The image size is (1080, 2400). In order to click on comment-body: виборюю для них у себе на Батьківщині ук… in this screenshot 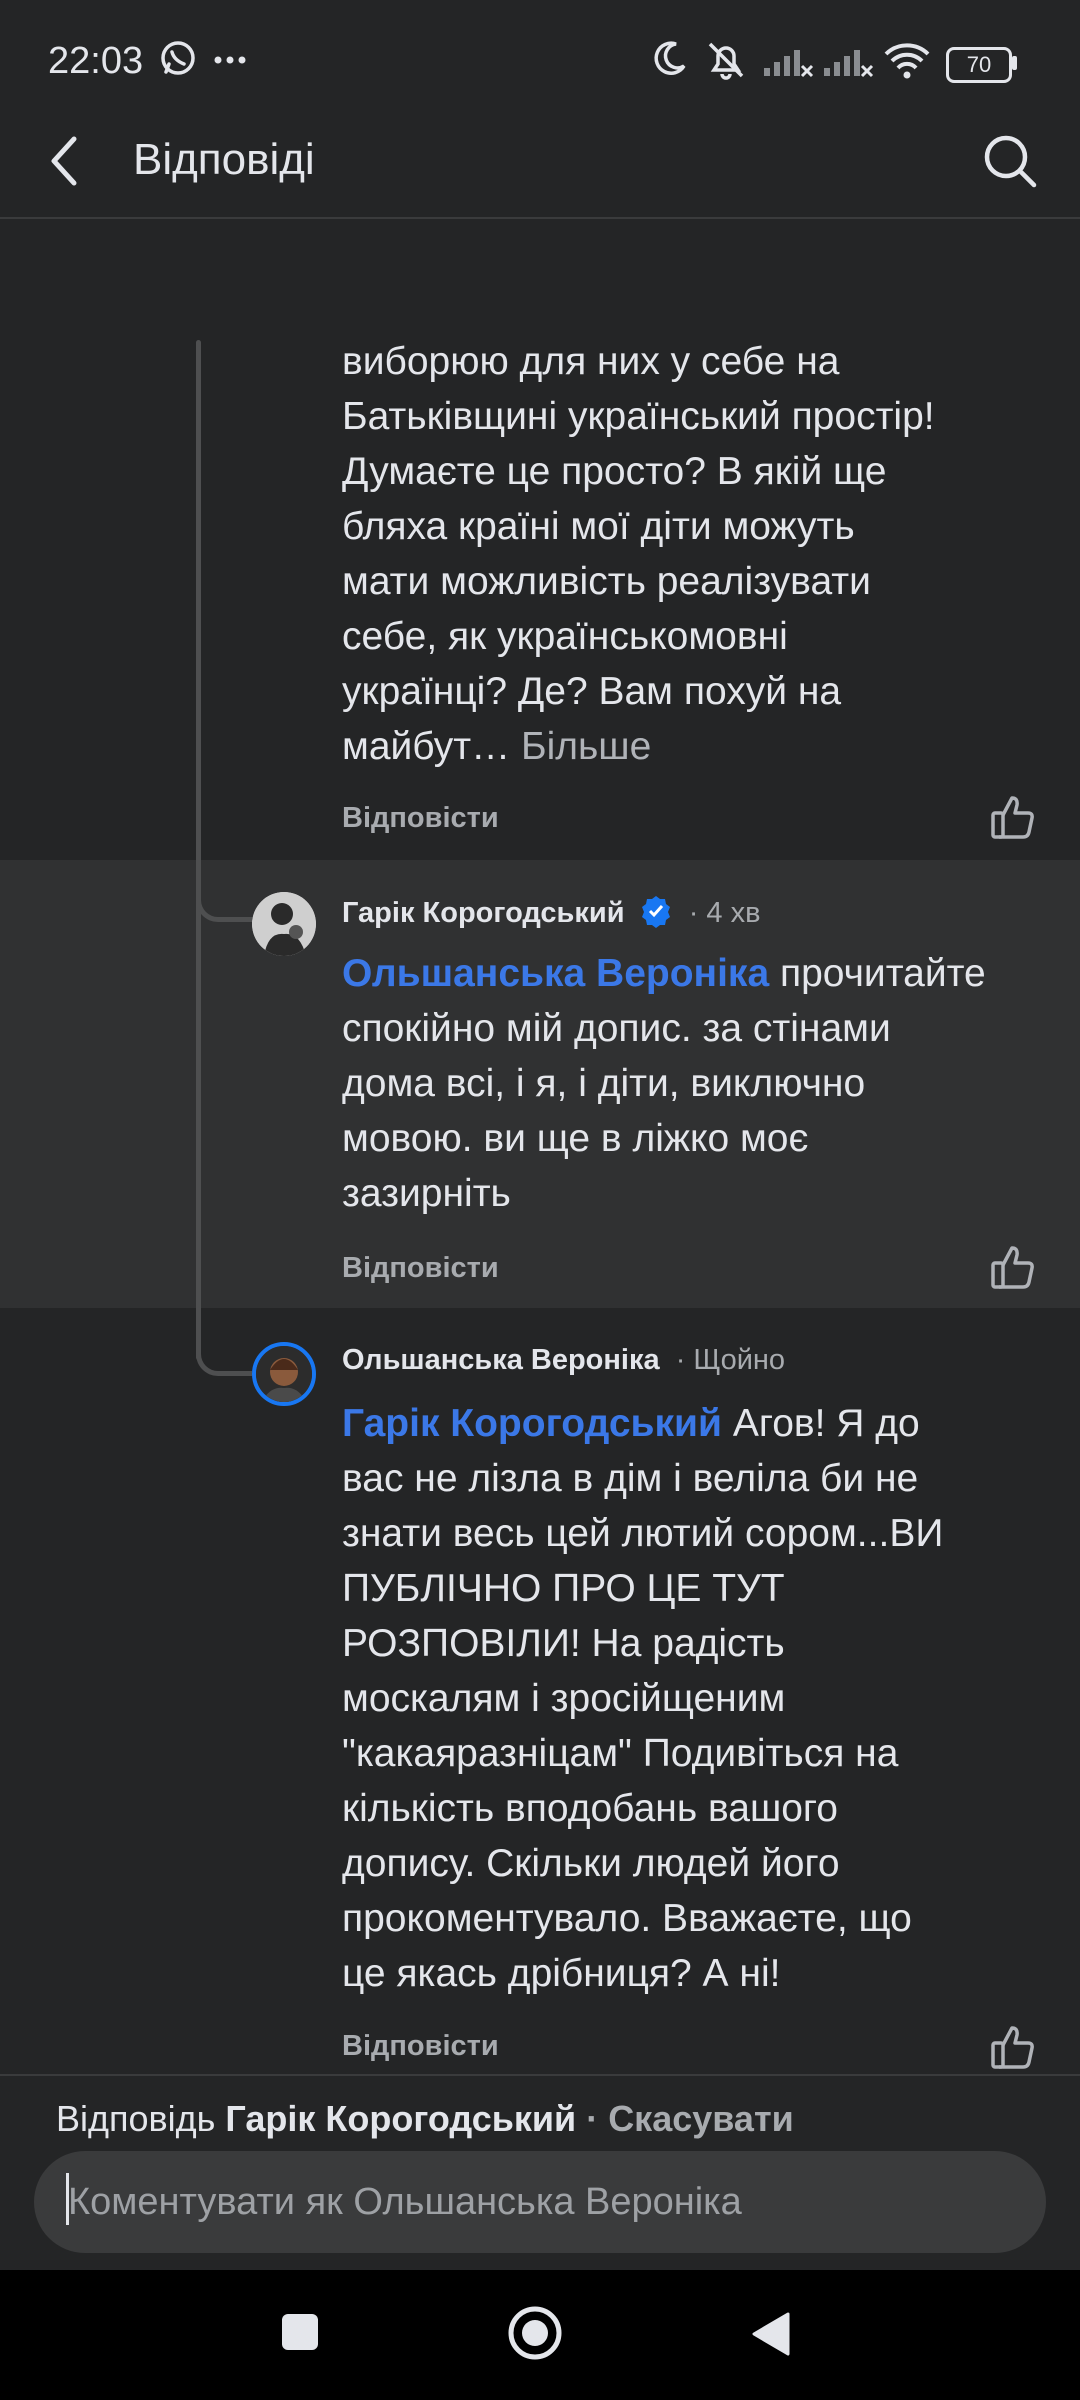, I will do `click(638, 554)`.